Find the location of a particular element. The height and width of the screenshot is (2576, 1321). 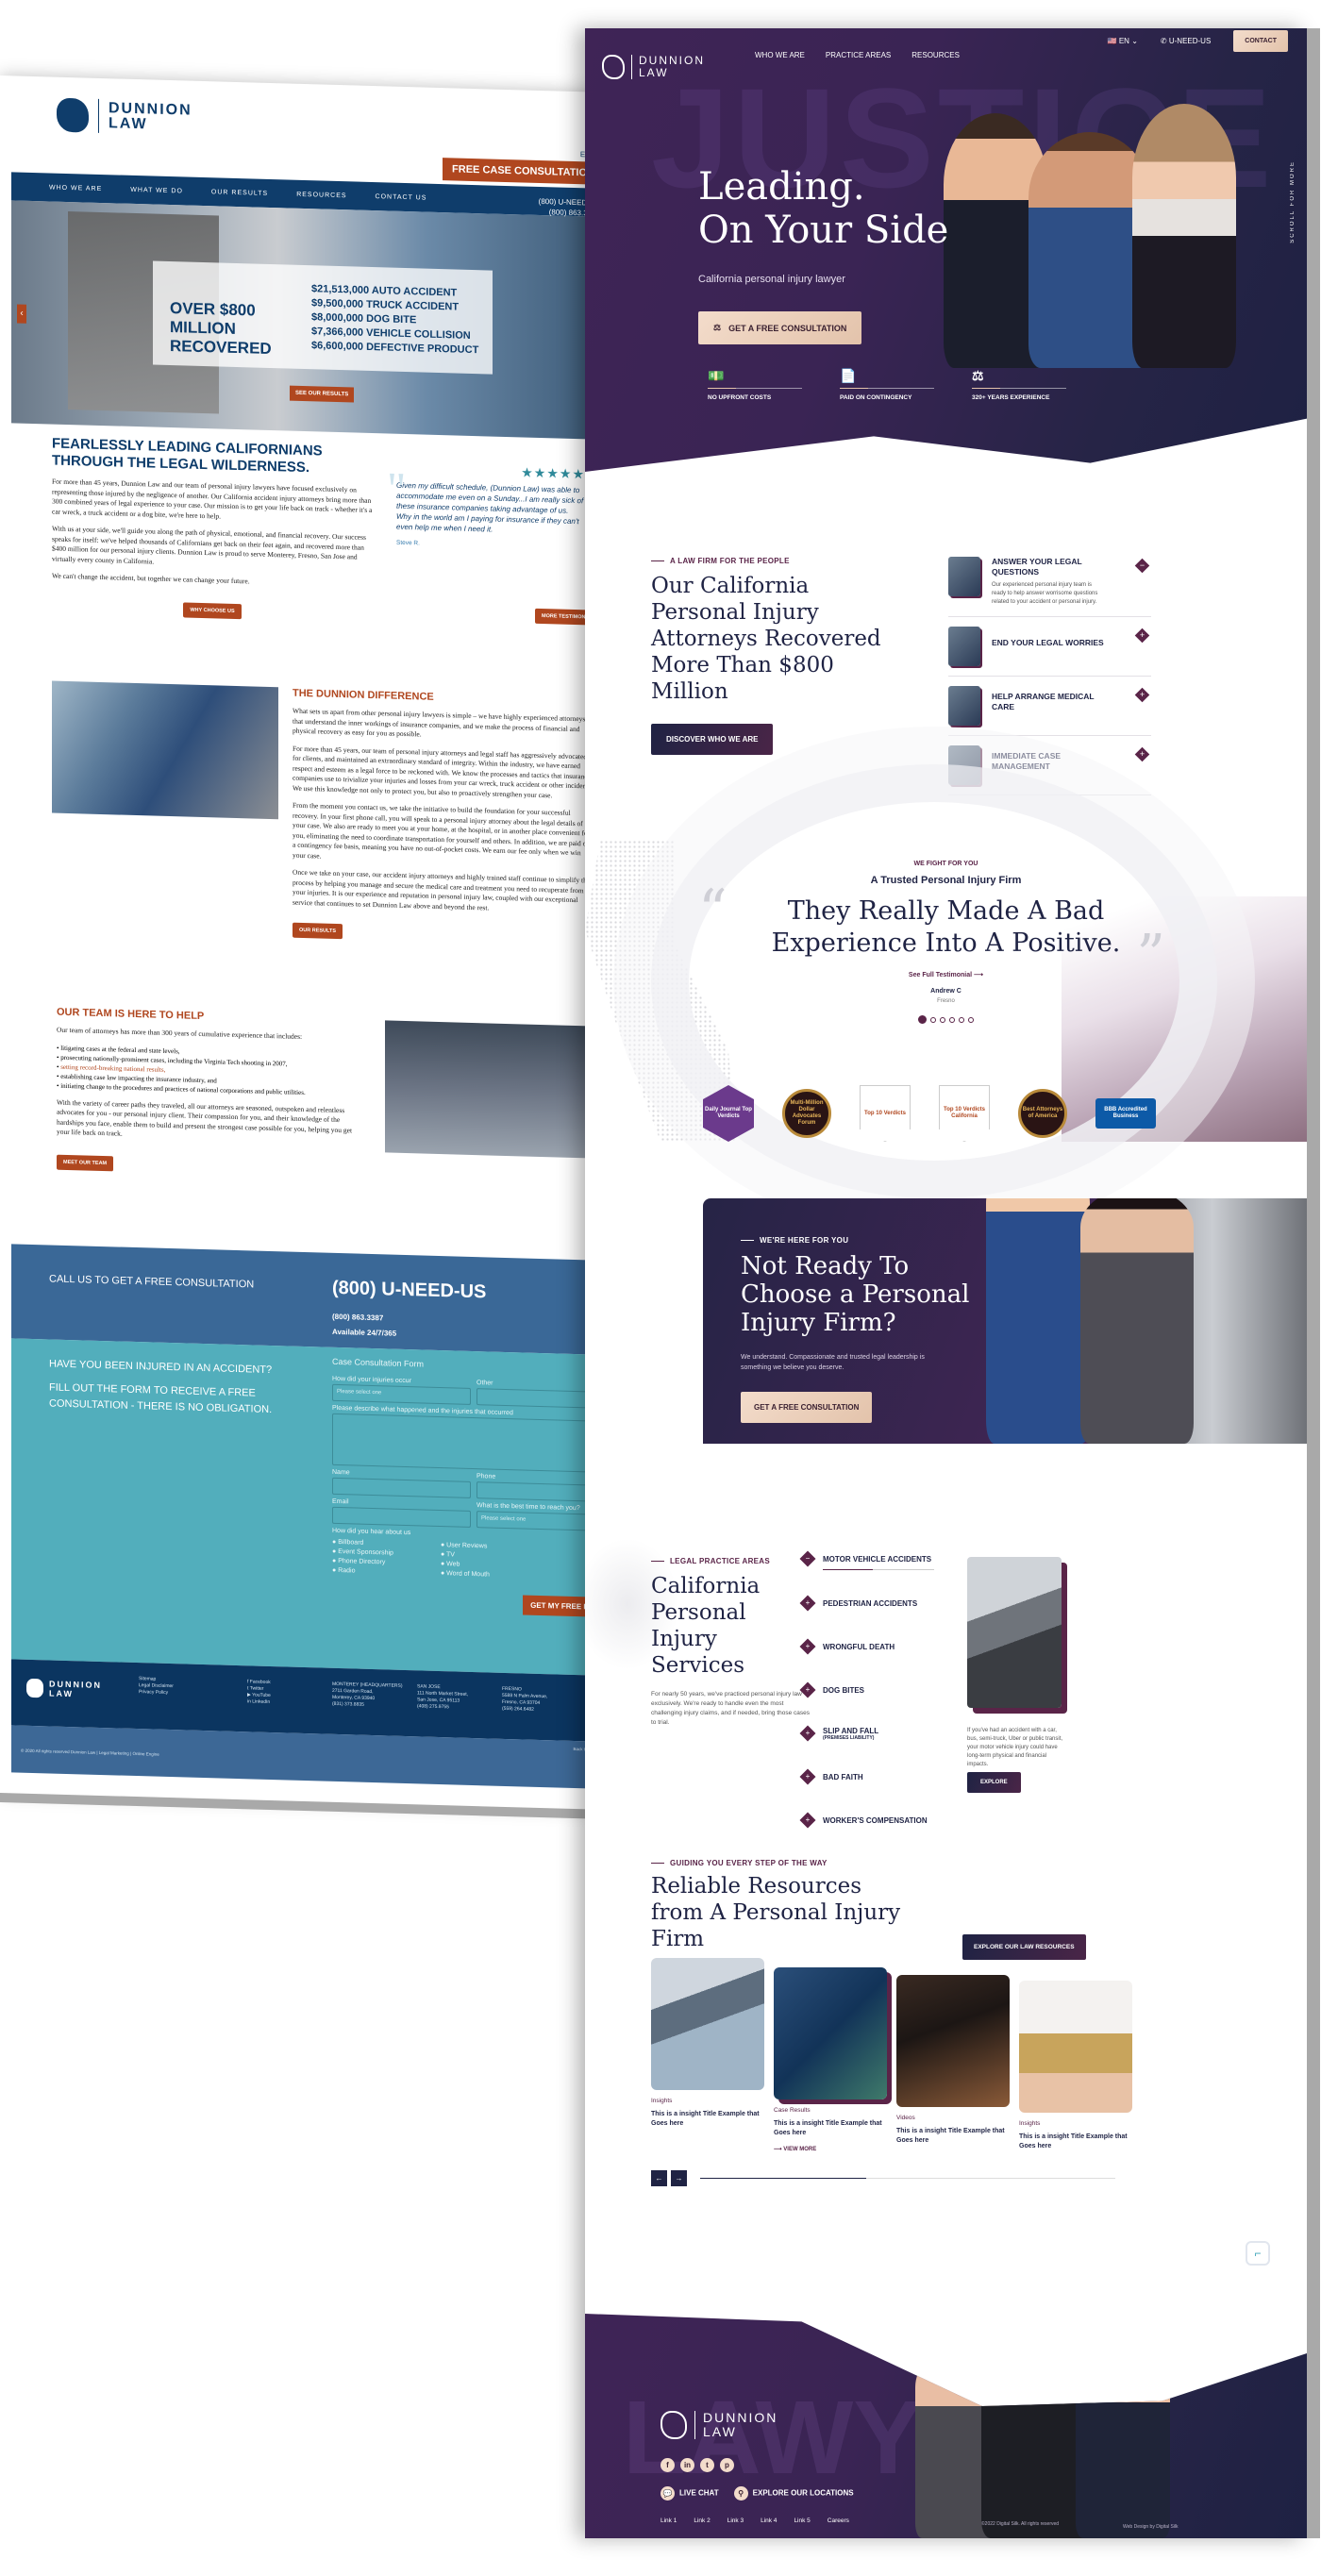

not-ready-consultation-button: GET A FREE CONSULTATION is located at coordinates (807, 1407).